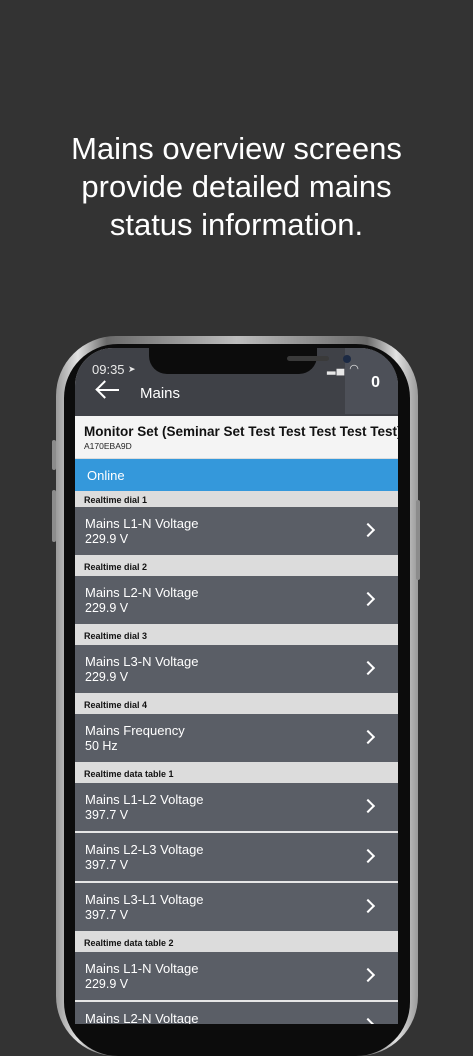 The height and width of the screenshot is (1056, 473). I want to click on signal-wifi-battery-icon: ▂▄ ◠, so click(343, 369).